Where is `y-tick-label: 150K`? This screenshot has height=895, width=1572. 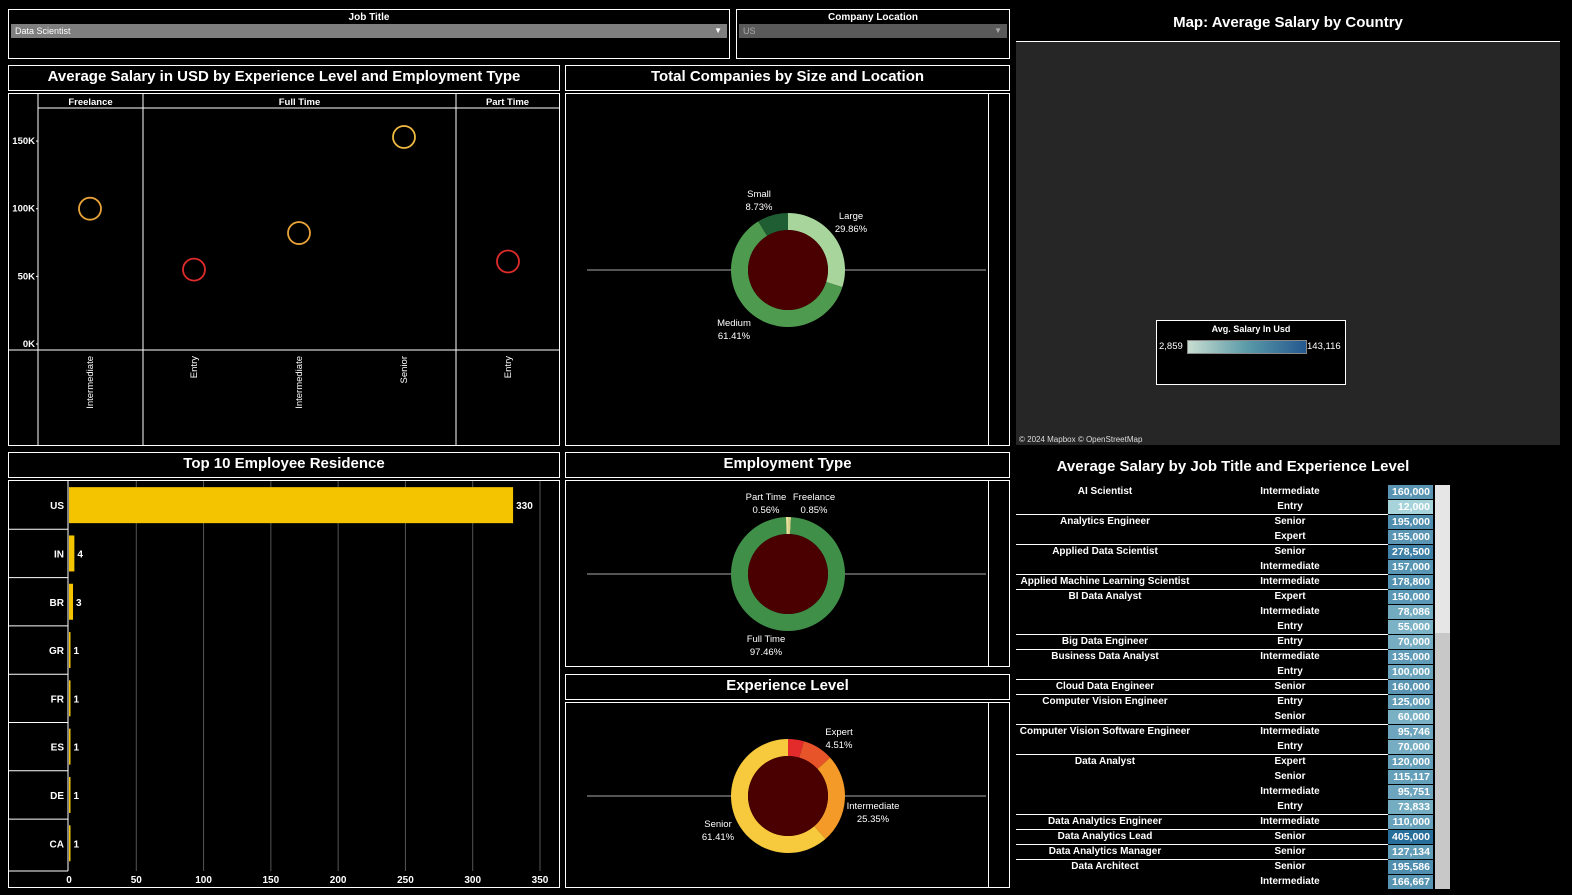 y-tick-label: 150K is located at coordinates (23, 141).